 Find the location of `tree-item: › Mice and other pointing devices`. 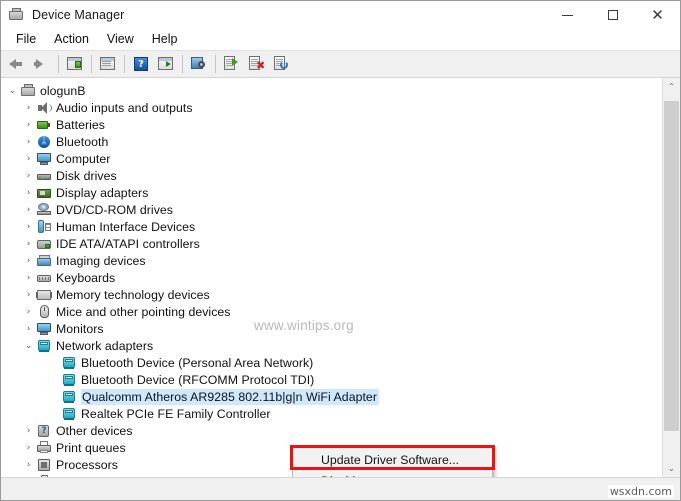

tree-item: › Mice and other pointing devices is located at coordinates (331, 311).